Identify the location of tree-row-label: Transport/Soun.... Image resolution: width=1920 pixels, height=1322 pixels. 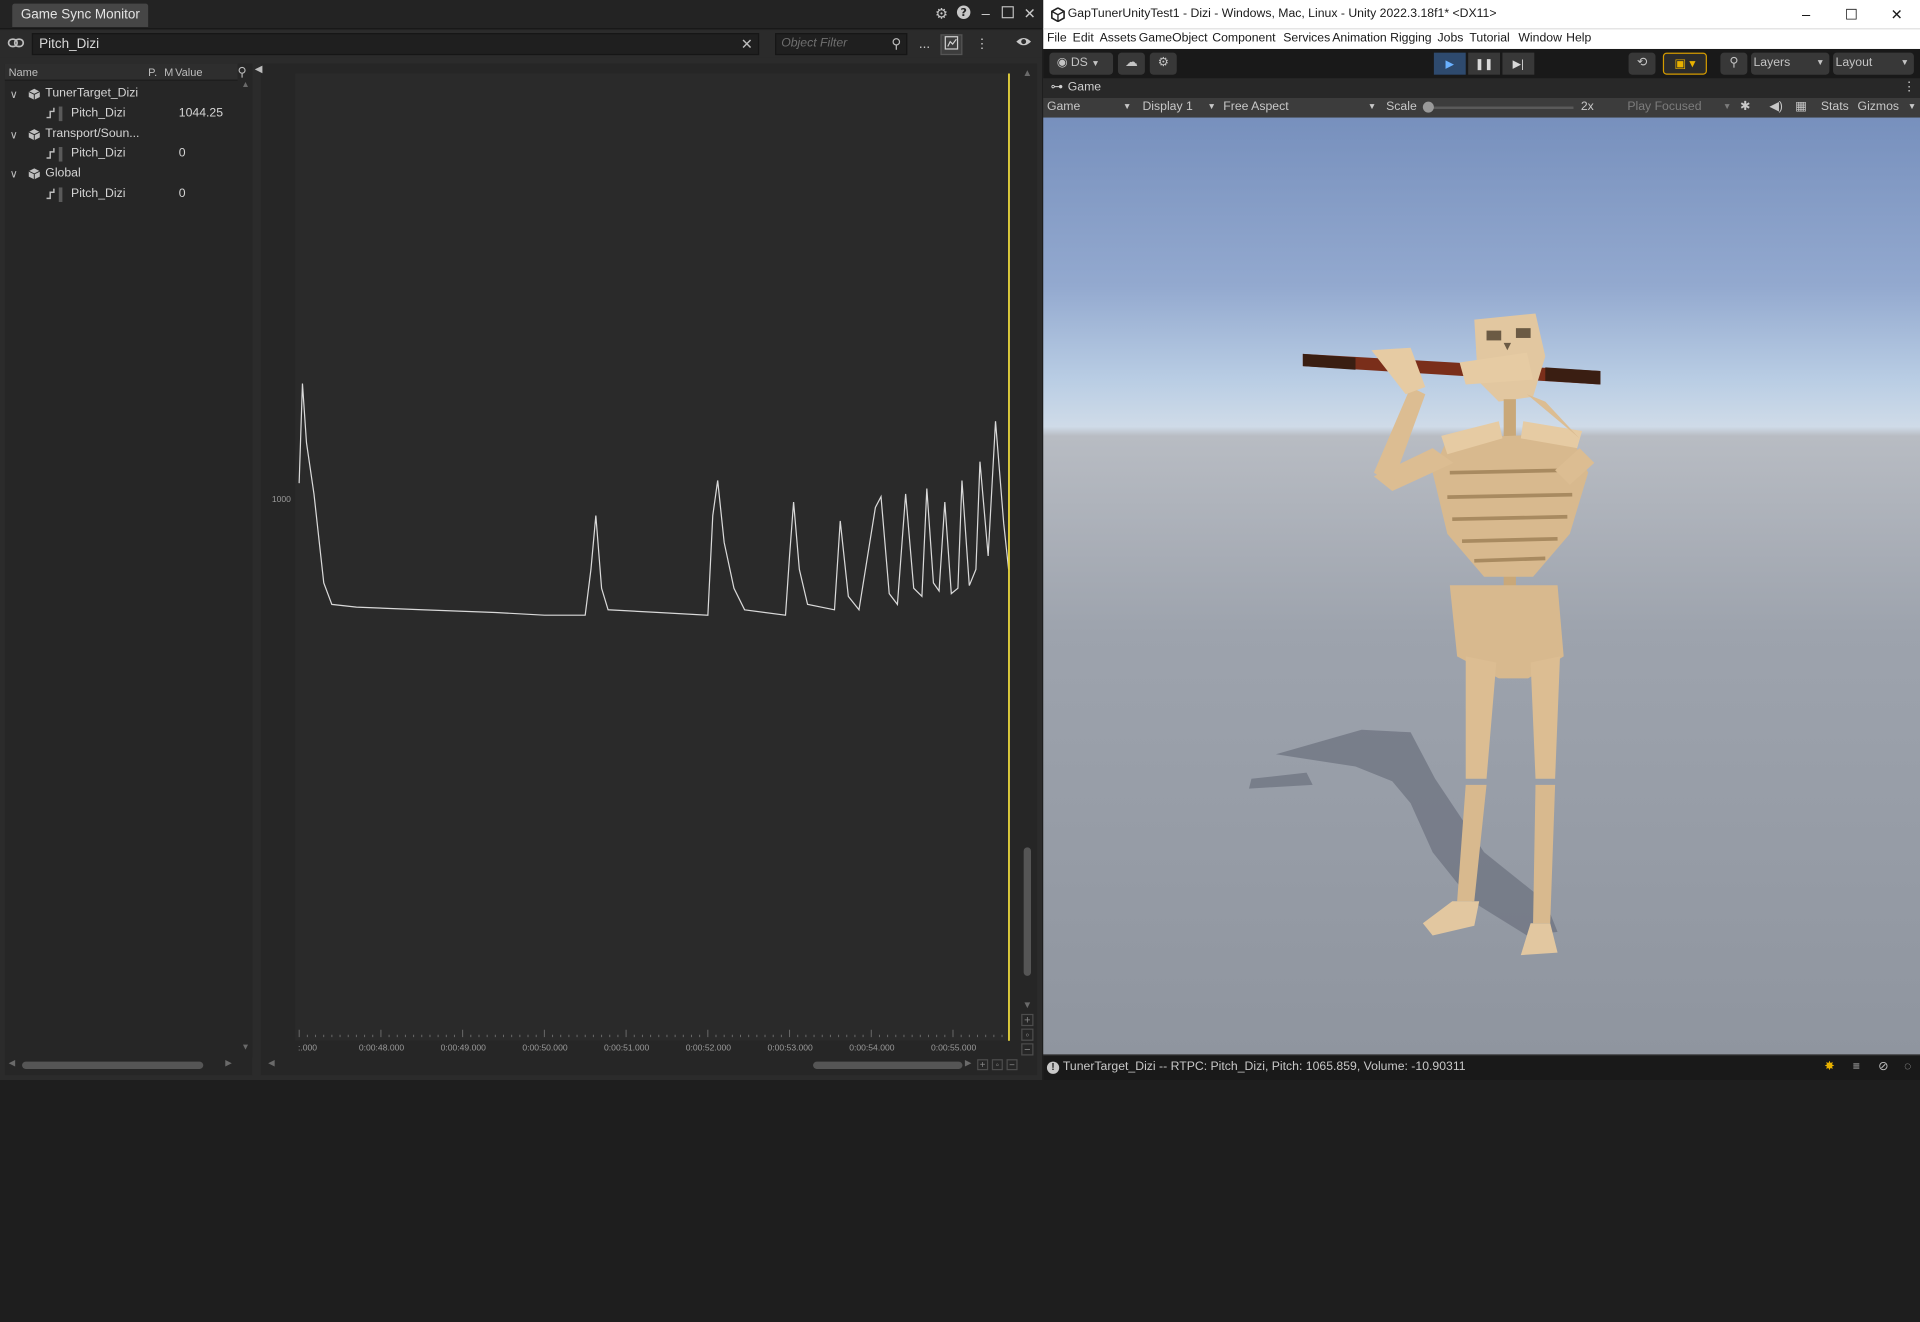
(92, 134).